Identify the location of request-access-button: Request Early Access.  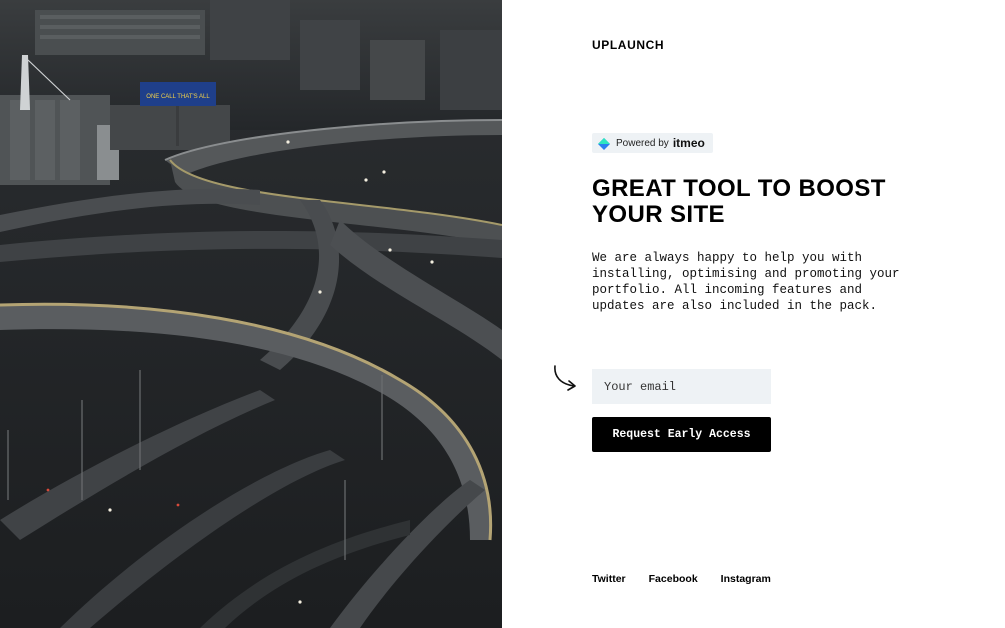
(681, 434).